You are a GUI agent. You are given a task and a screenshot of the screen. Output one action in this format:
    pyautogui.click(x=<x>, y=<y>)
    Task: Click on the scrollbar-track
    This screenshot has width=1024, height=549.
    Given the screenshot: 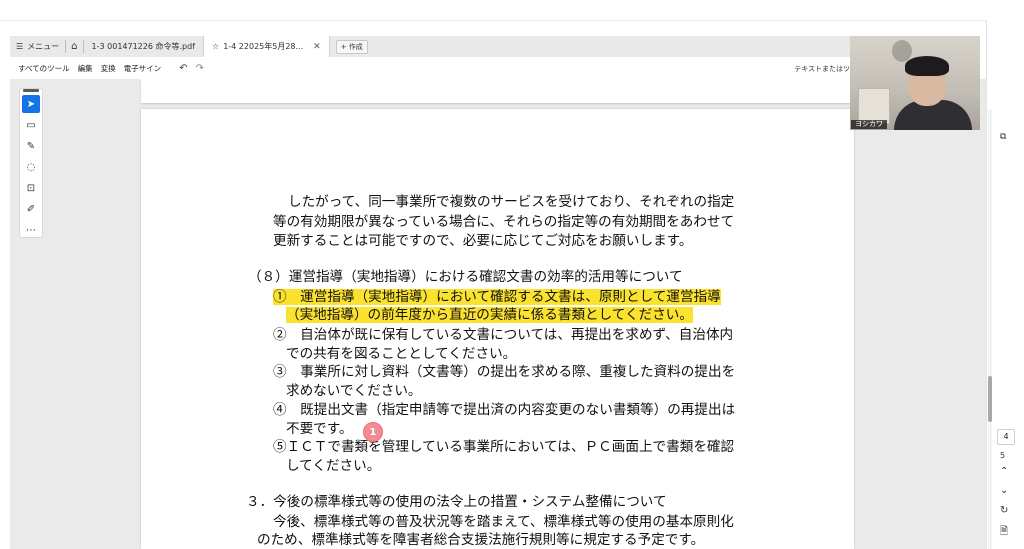 What is the action you would take?
    pyautogui.click(x=990, y=329)
    